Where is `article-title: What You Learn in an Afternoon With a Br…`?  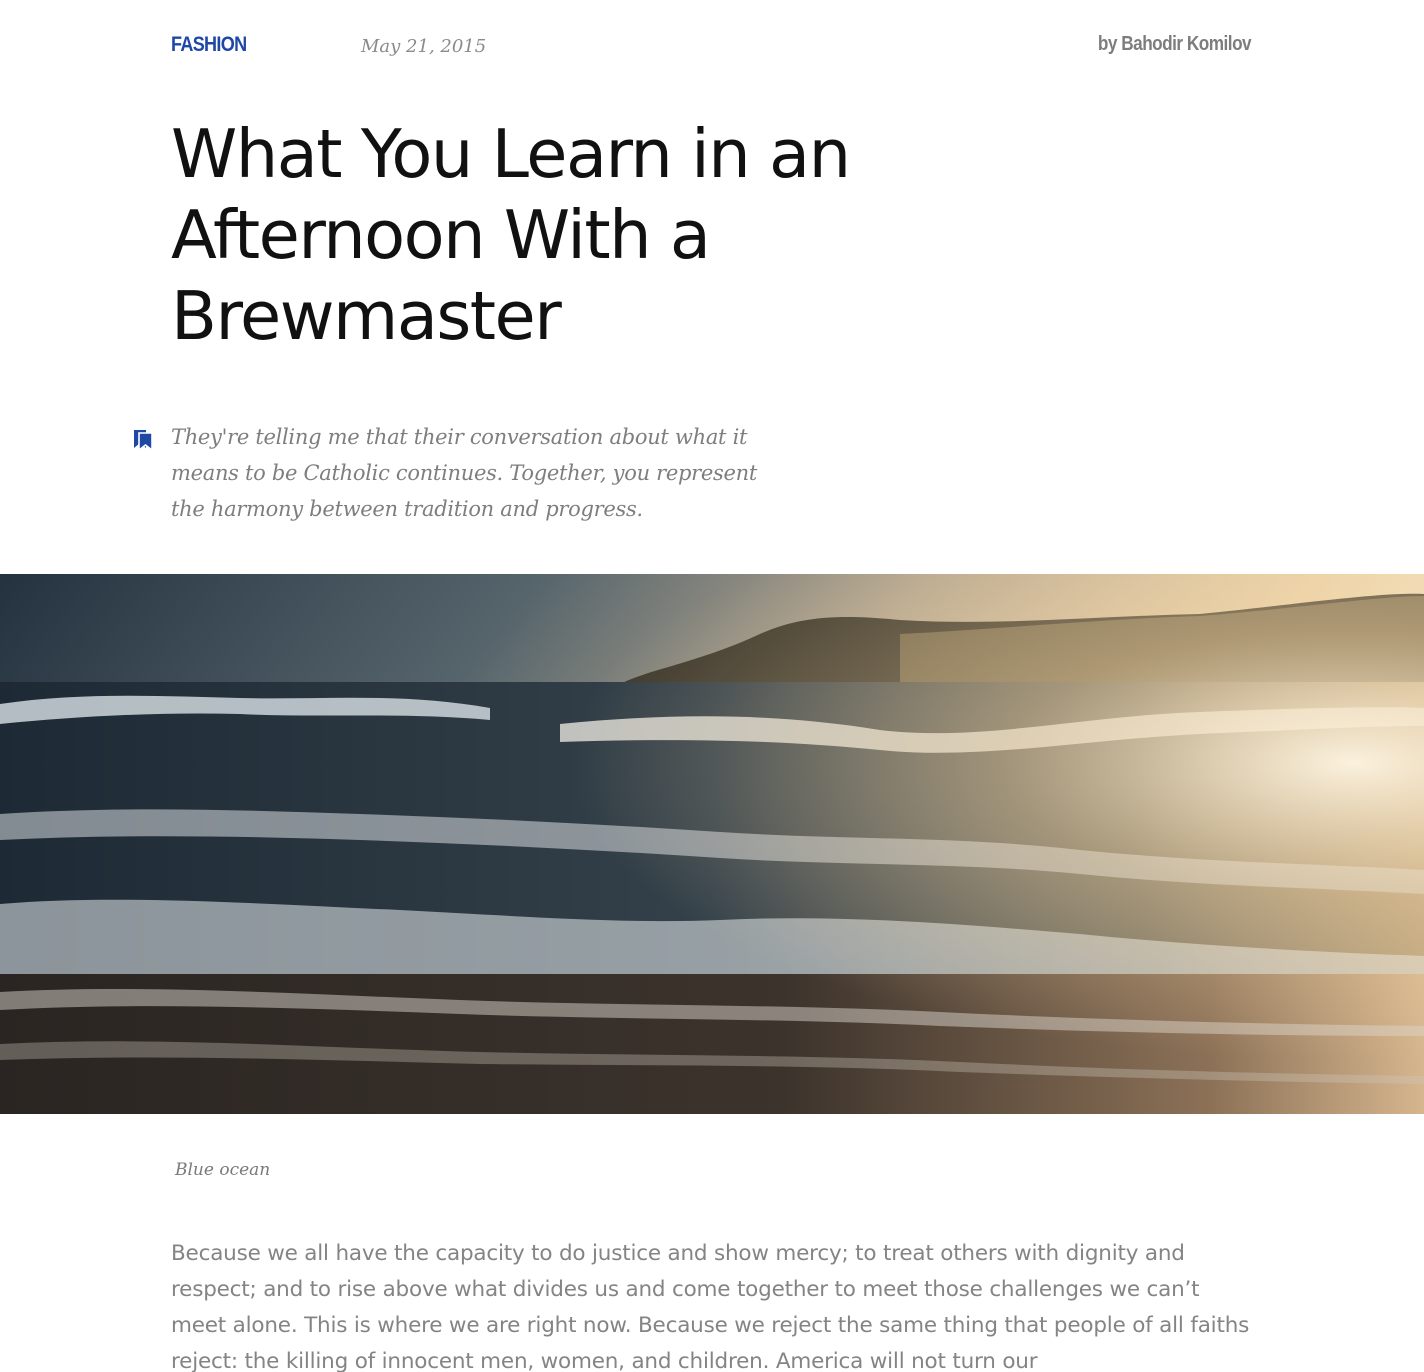
article-title: What You Learn in an Afternoon With a Br… is located at coordinates (511, 235).